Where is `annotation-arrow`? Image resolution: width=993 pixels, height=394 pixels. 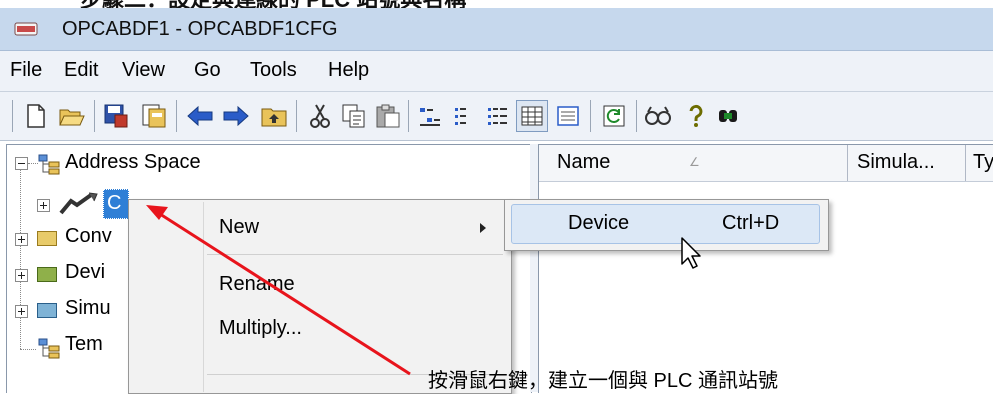
annotation-arrow is located at coordinates (278, 290).